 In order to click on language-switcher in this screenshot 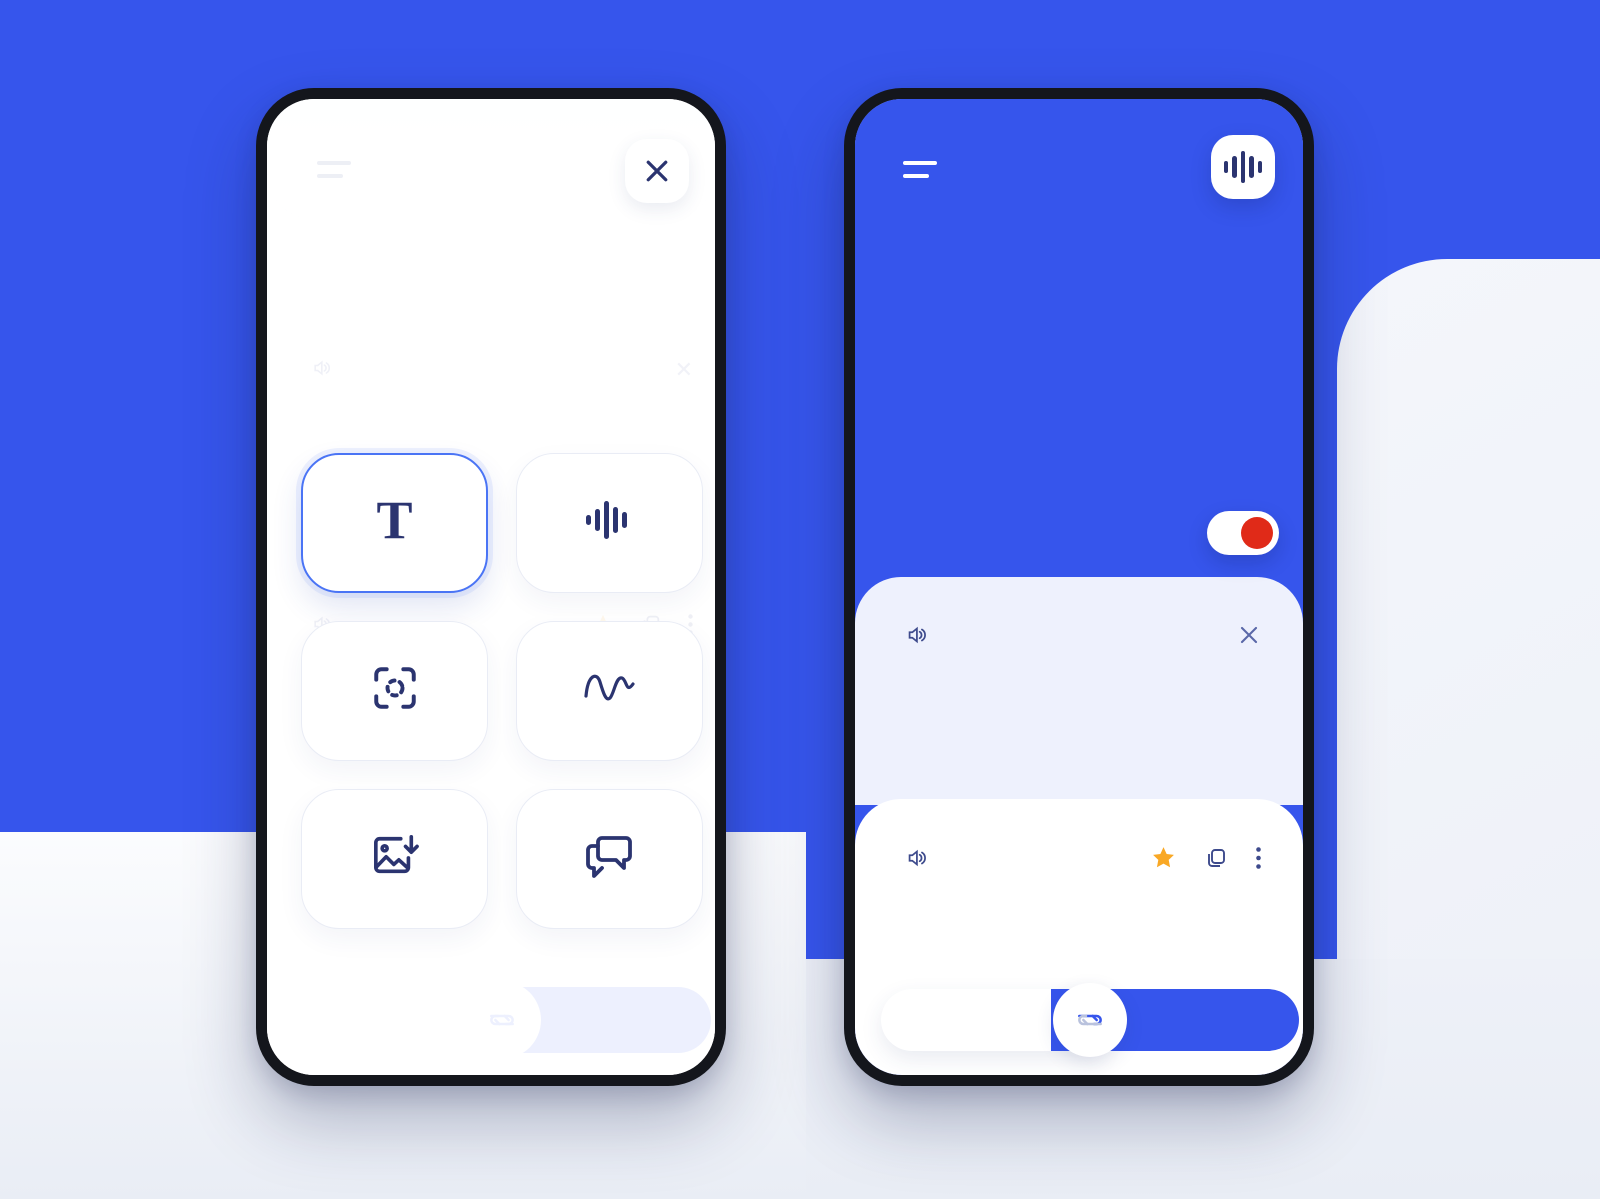, I will do `click(1090, 1020)`.